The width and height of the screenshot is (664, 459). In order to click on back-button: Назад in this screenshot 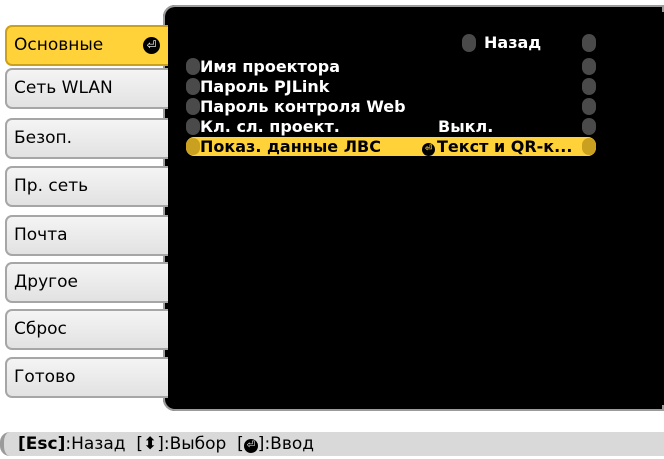, I will do `click(529, 43)`.